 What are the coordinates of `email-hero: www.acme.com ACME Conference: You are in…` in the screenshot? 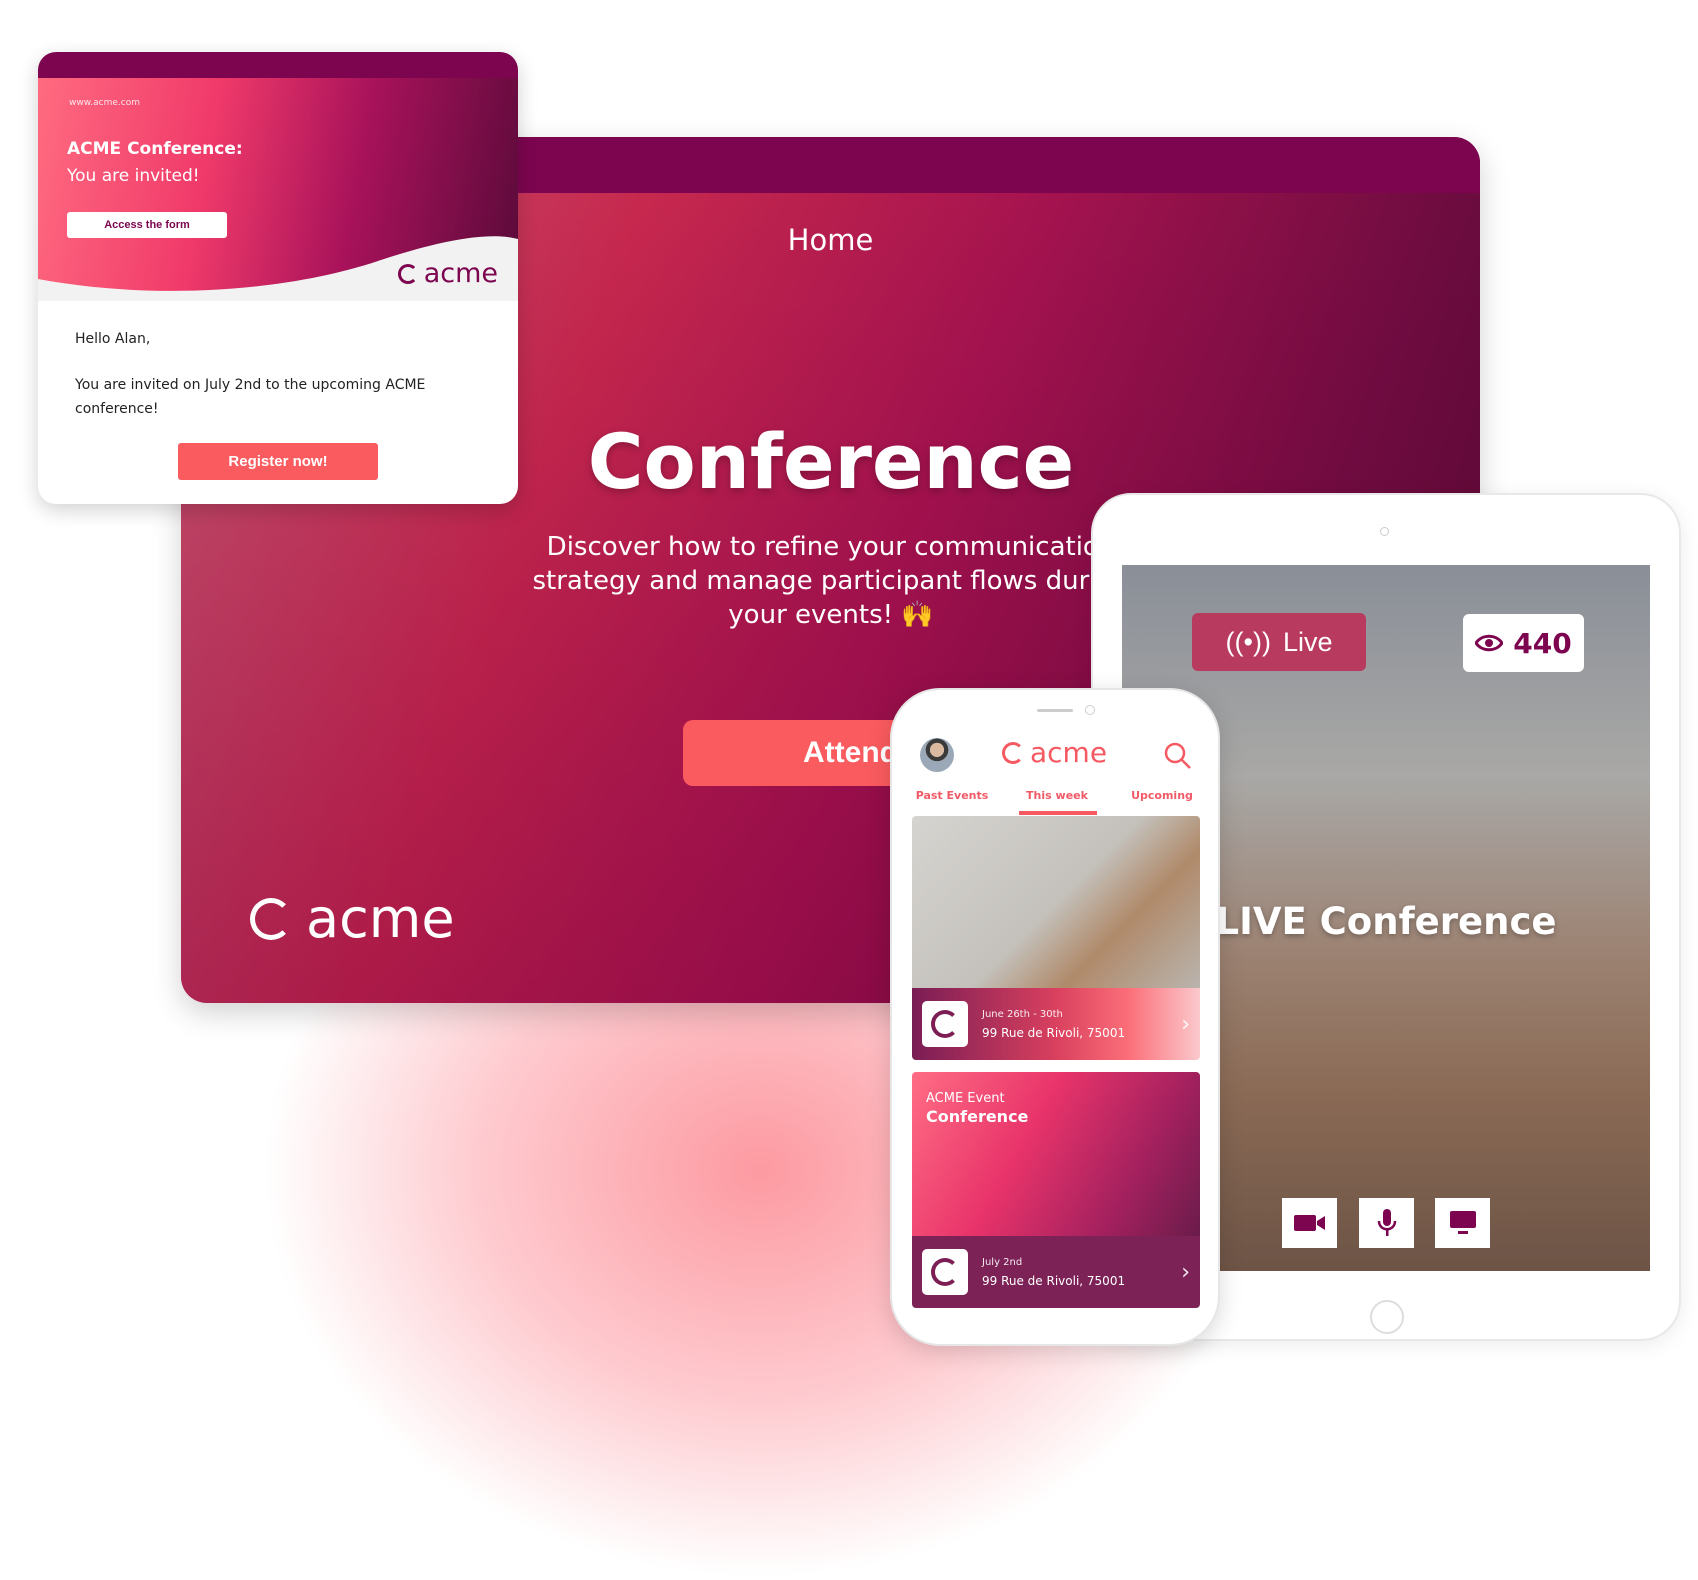 It's located at (278, 189).